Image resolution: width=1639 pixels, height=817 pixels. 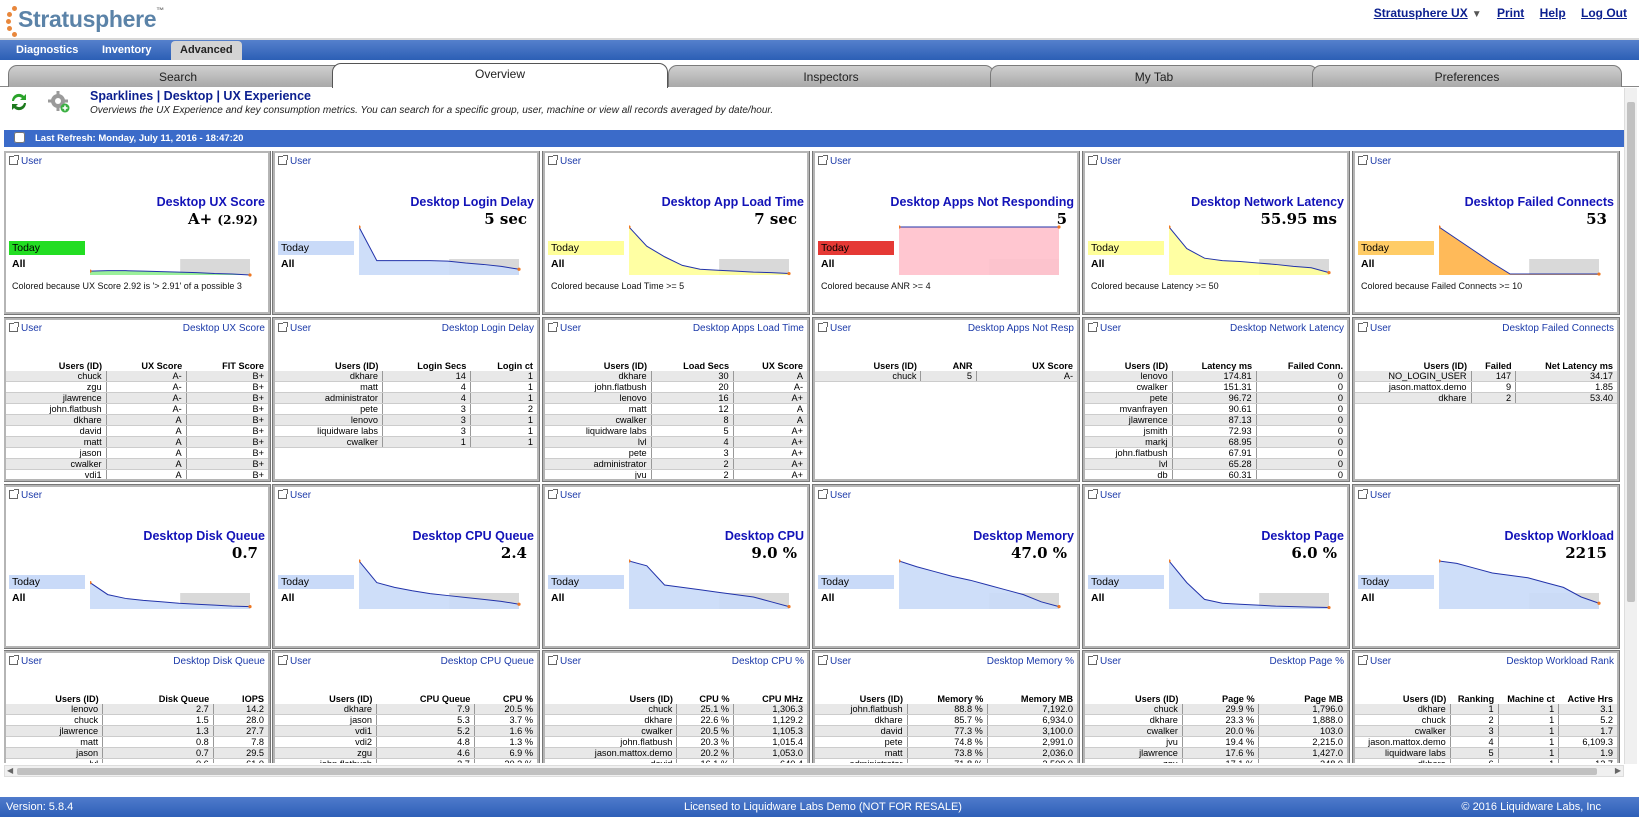 What do you see at coordinates (224, 328) in the screenshot?
I see `table-title-link: Desktop UX Score` at bounding box center [224, 328].